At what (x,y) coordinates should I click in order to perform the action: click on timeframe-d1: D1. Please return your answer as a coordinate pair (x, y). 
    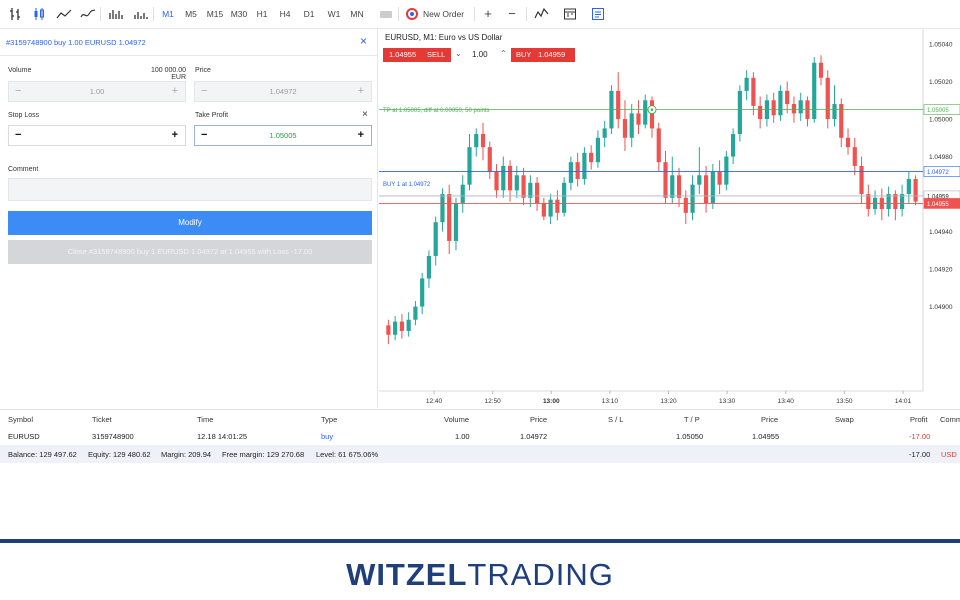
    Looking at the image, I should click on (309, 14).